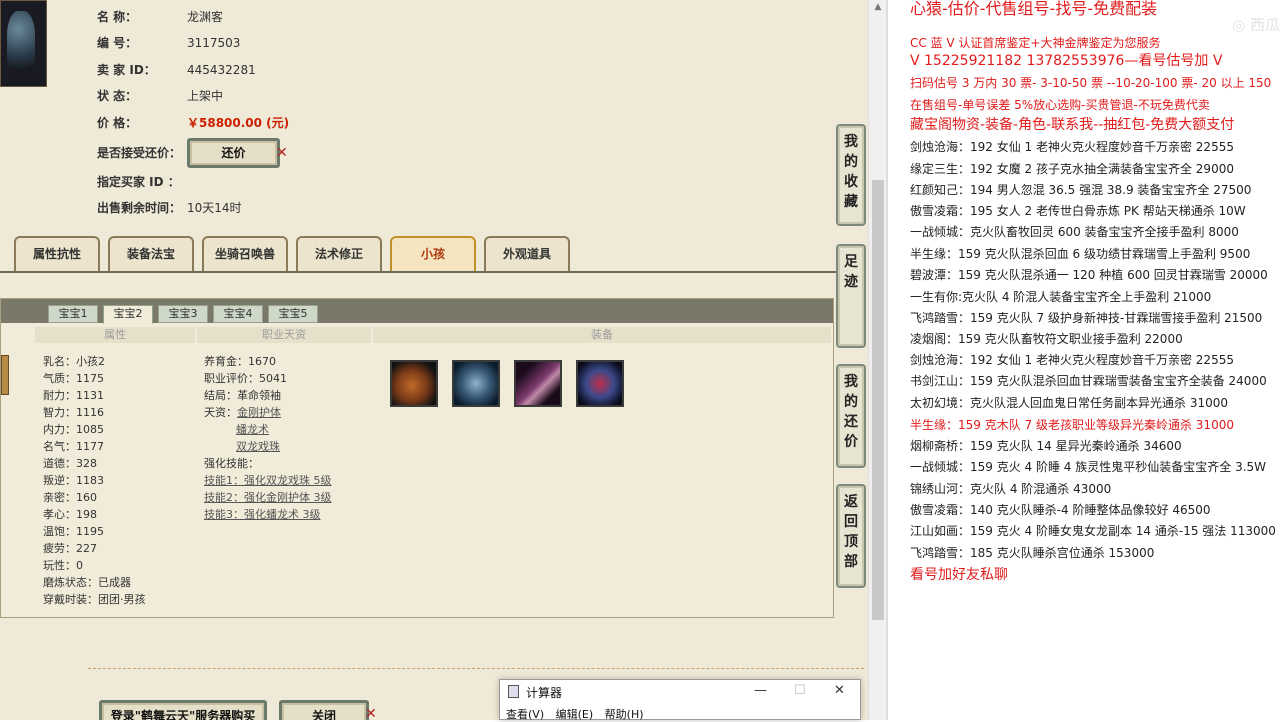  Describe the element at coordinates (90, 446) in the screenshot. I see `attr-value: 1177` at that location.